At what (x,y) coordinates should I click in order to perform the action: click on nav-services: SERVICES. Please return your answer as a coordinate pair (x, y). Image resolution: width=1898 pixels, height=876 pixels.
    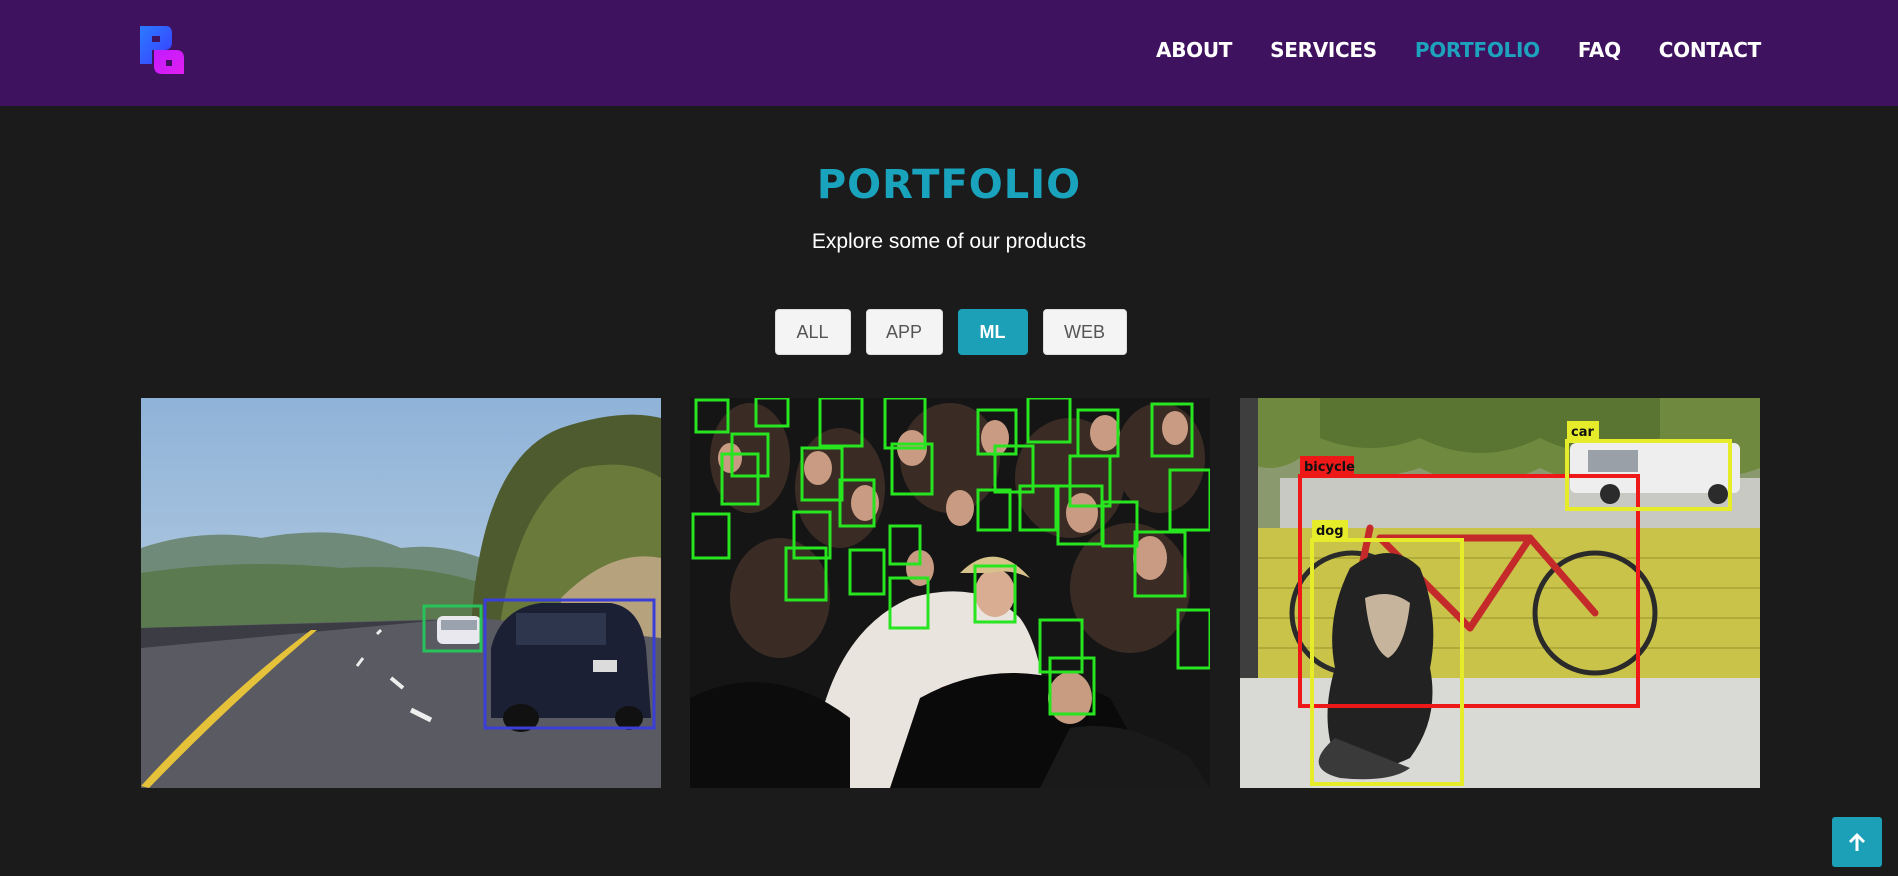
    Looking at the image, I should click on (1323, 50).